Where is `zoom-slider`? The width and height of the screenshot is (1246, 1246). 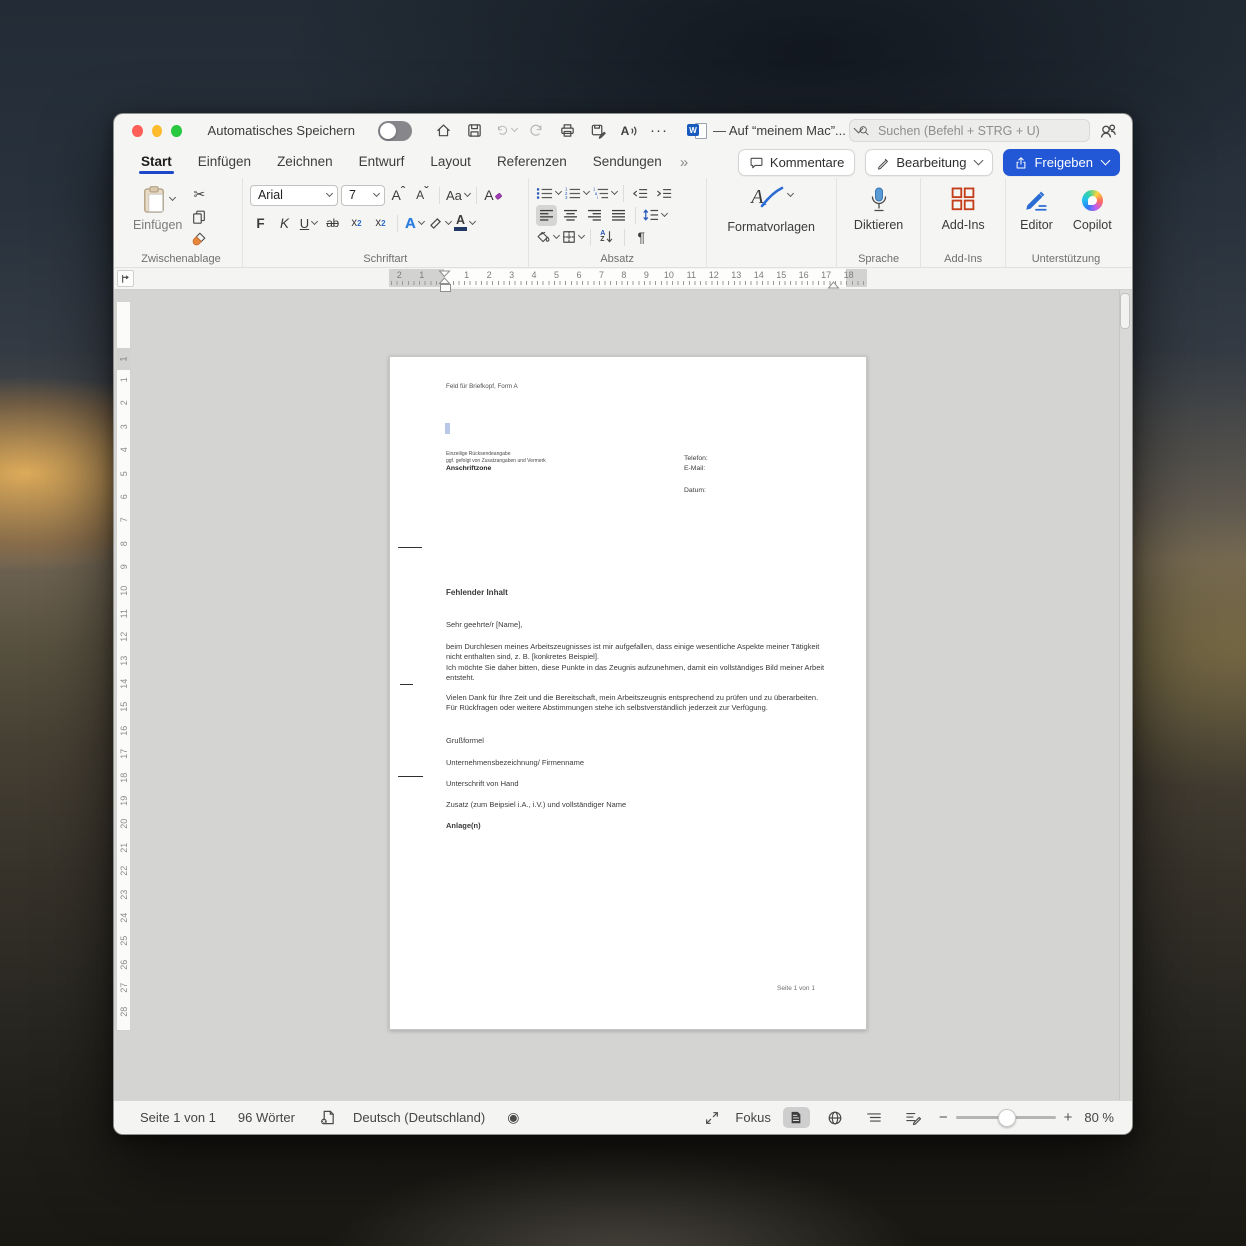
zoom-slider is located at coordinates (1005, 1118).